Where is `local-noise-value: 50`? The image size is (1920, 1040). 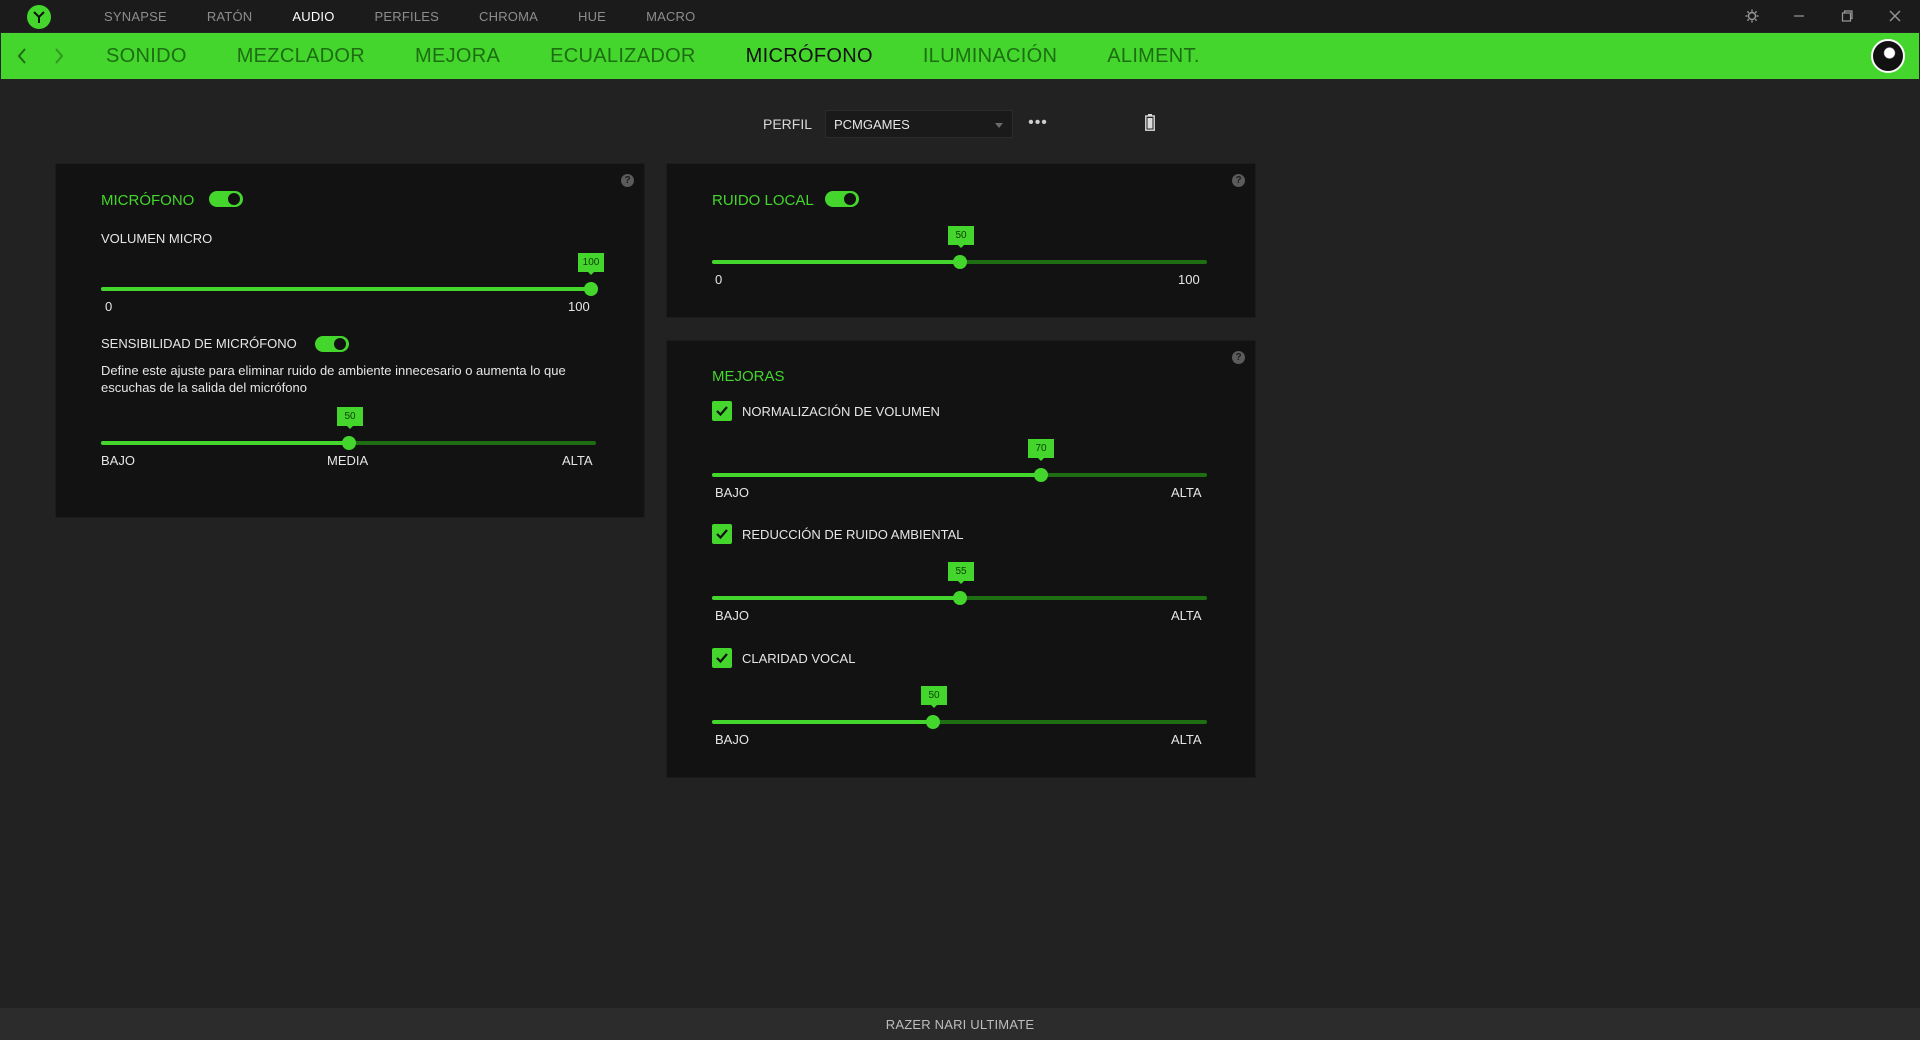
local-noise-value: 50 is located at coordinates (961, 237).